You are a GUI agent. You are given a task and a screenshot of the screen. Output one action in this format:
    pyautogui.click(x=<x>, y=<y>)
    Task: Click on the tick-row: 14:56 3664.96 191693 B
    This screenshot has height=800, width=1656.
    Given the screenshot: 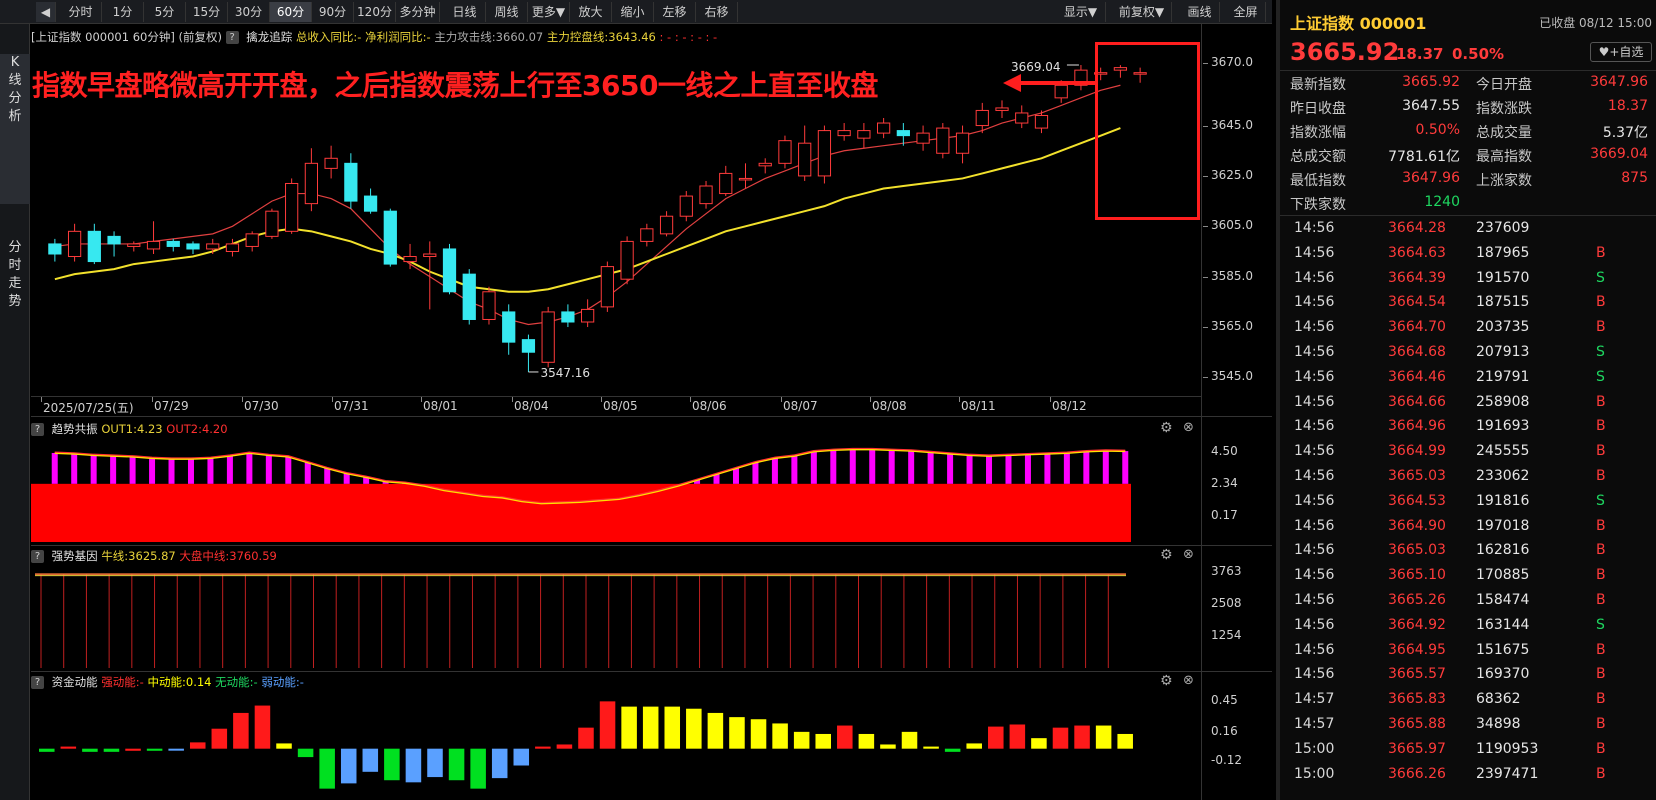 What is the action you would take?
    pyautogui.click(x=1468, y=427)
    